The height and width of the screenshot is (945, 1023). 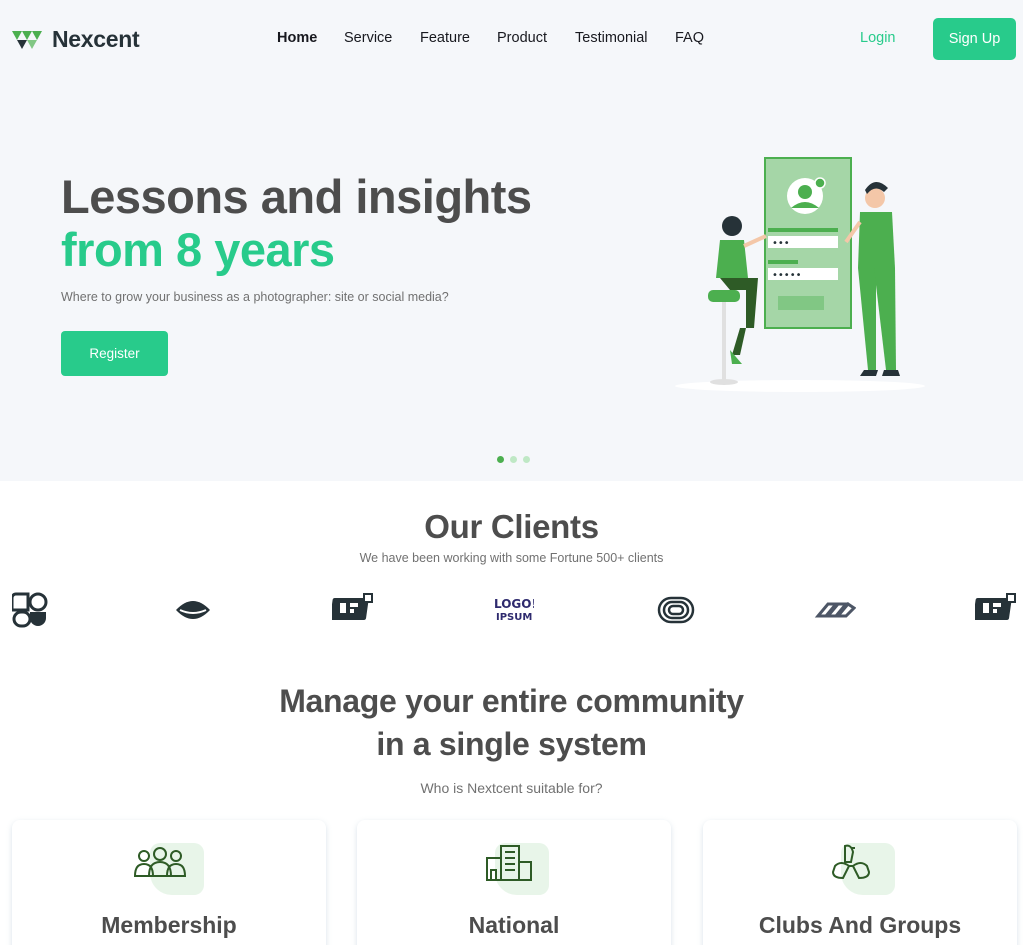 I want to click on login-link: Login, so click(x=877, y=38).